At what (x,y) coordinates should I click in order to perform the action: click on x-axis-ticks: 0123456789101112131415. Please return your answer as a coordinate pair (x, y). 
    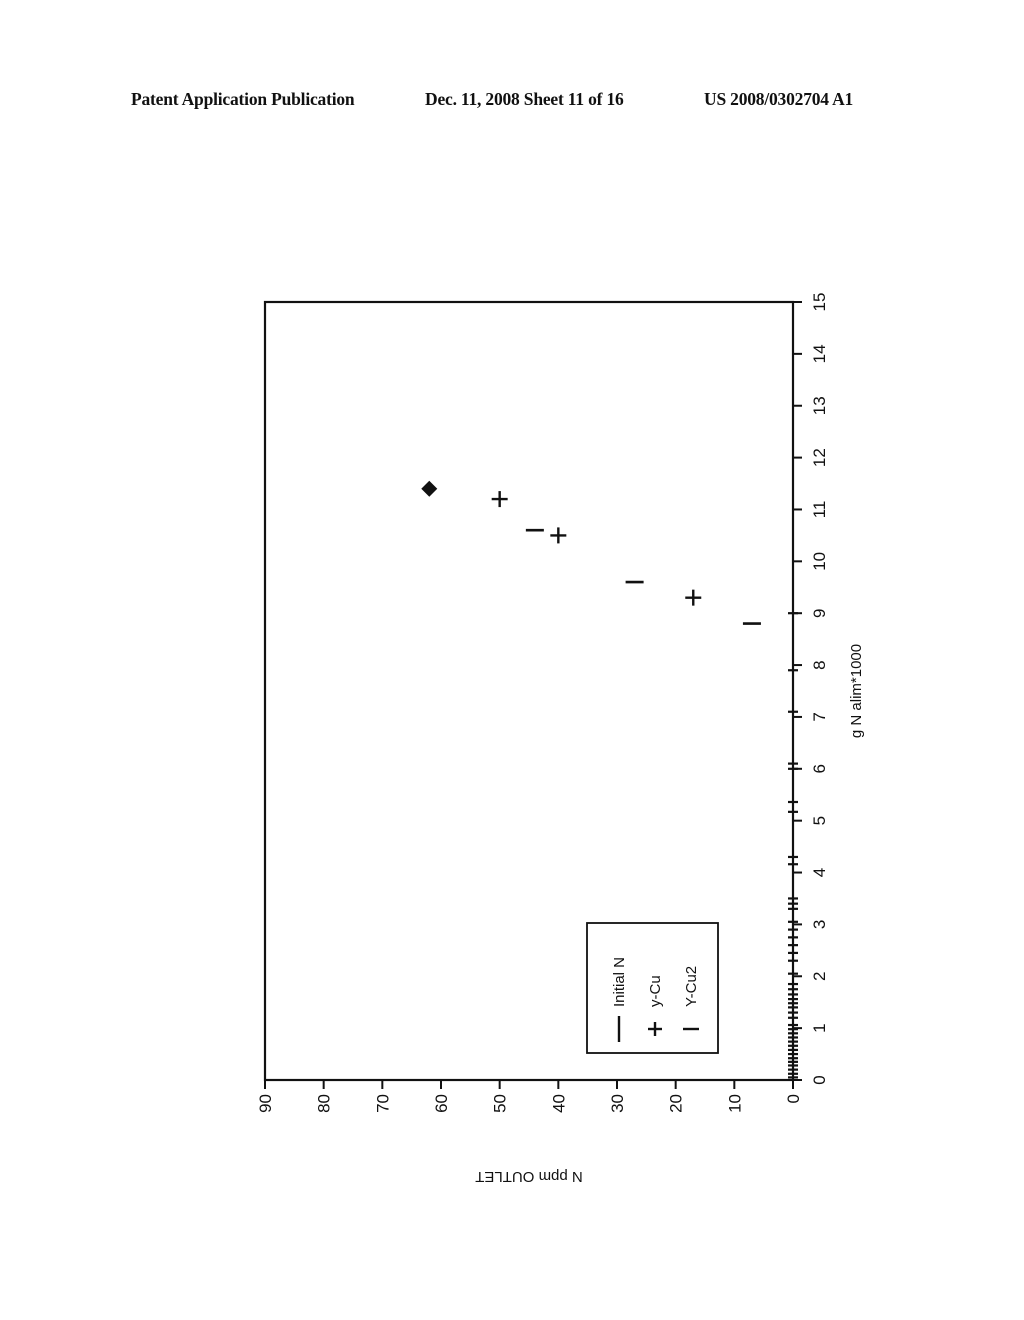
    Looking at the image, I should click on (811, 689).